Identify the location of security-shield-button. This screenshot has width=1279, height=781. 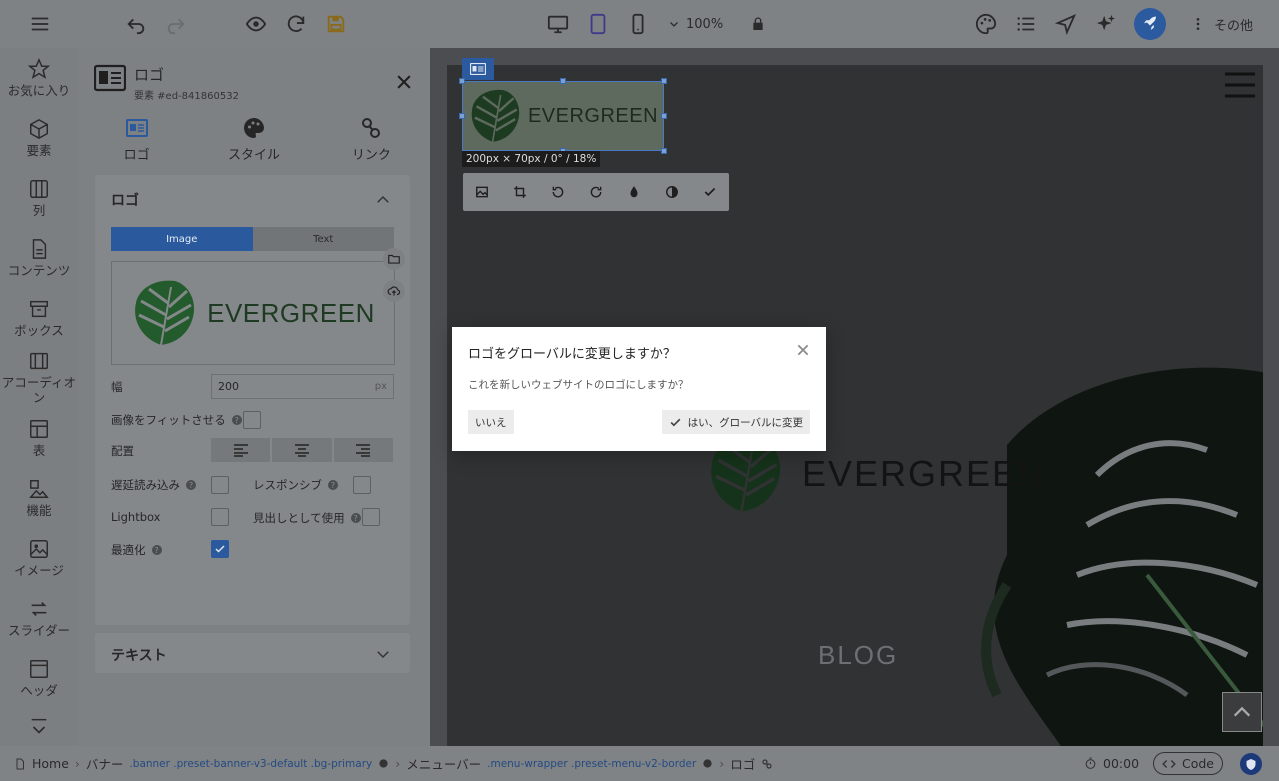
(1251, 764).